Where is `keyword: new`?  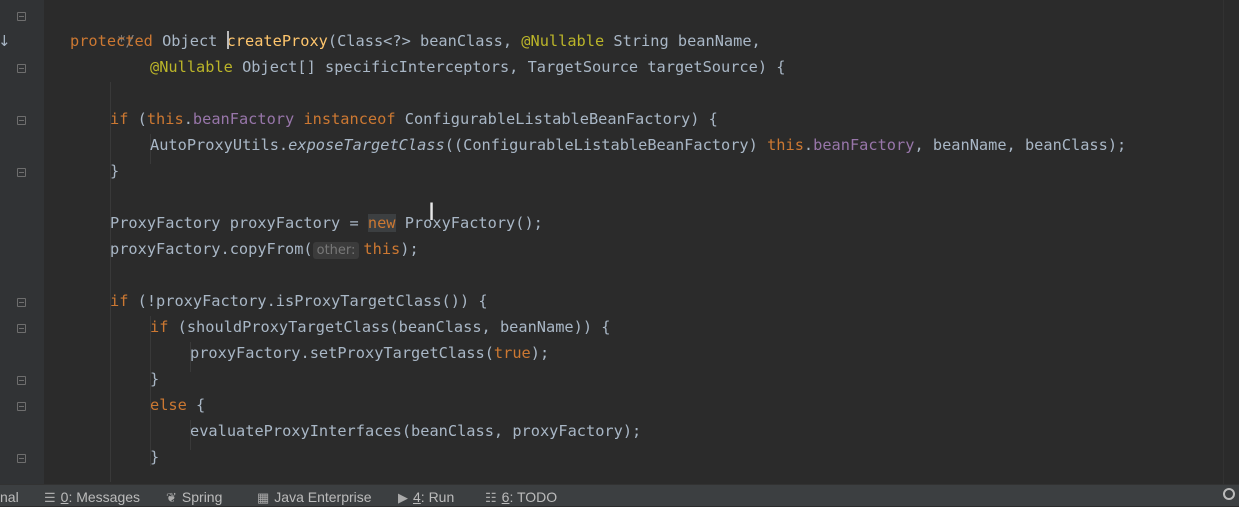 keyword: new is located at coordinates (381, 223).